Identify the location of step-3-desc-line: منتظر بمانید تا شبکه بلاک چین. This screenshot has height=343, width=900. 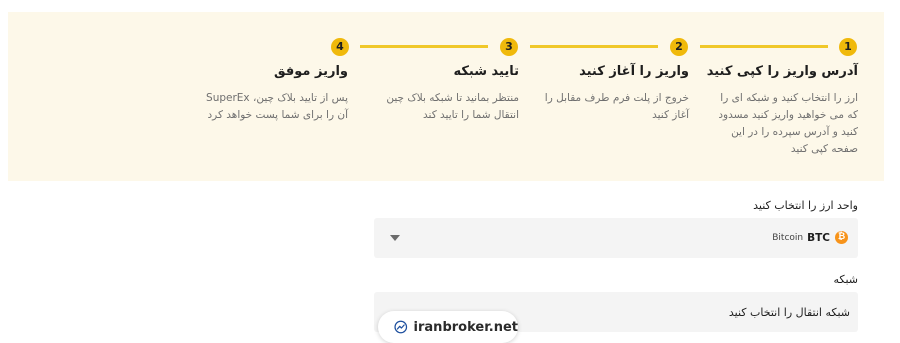
(452, 98).